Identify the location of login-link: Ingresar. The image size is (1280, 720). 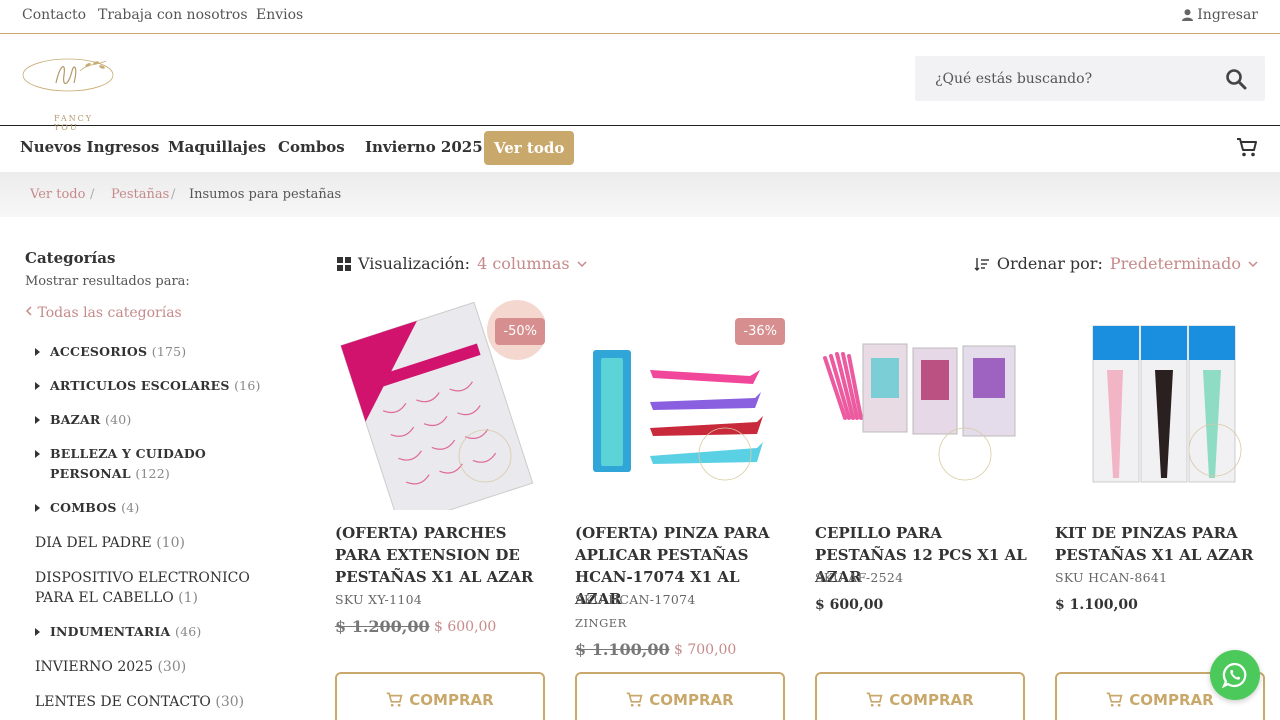
(1220, 15).